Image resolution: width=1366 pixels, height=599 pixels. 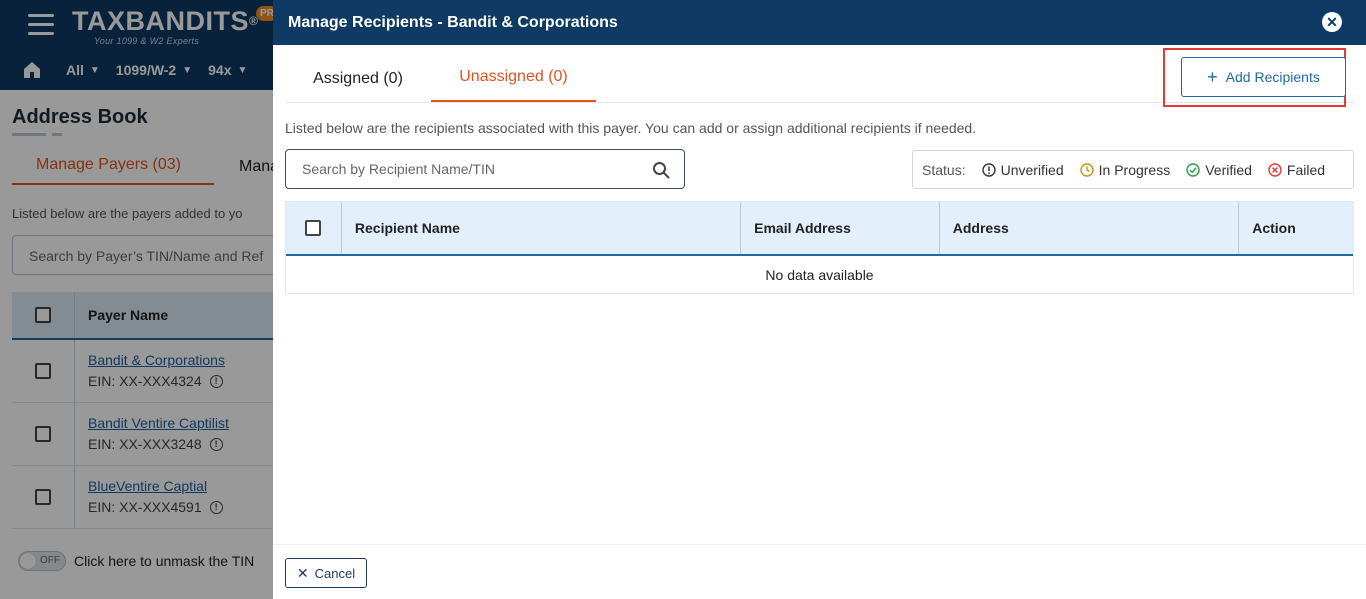 I want to click on exclamation-circle-icon, so click(x=988, y=169).